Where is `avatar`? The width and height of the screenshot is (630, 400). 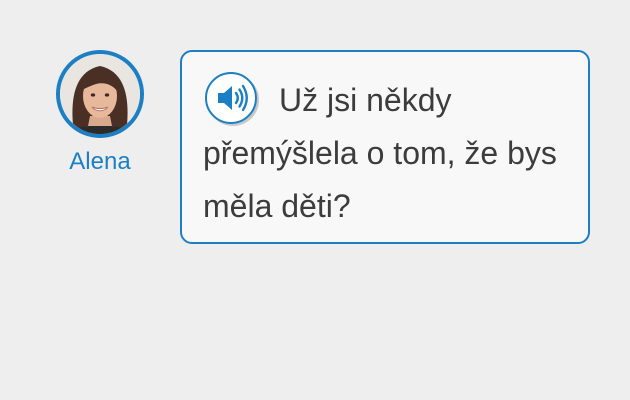 avatar is located at coordinates (100, 94).